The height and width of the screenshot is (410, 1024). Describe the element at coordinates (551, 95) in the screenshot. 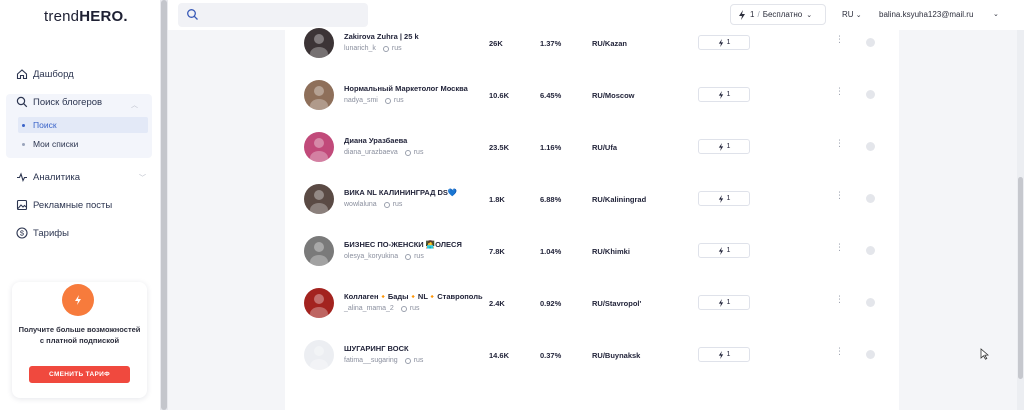

I see `engagement-rate: 6.45%` at that location.